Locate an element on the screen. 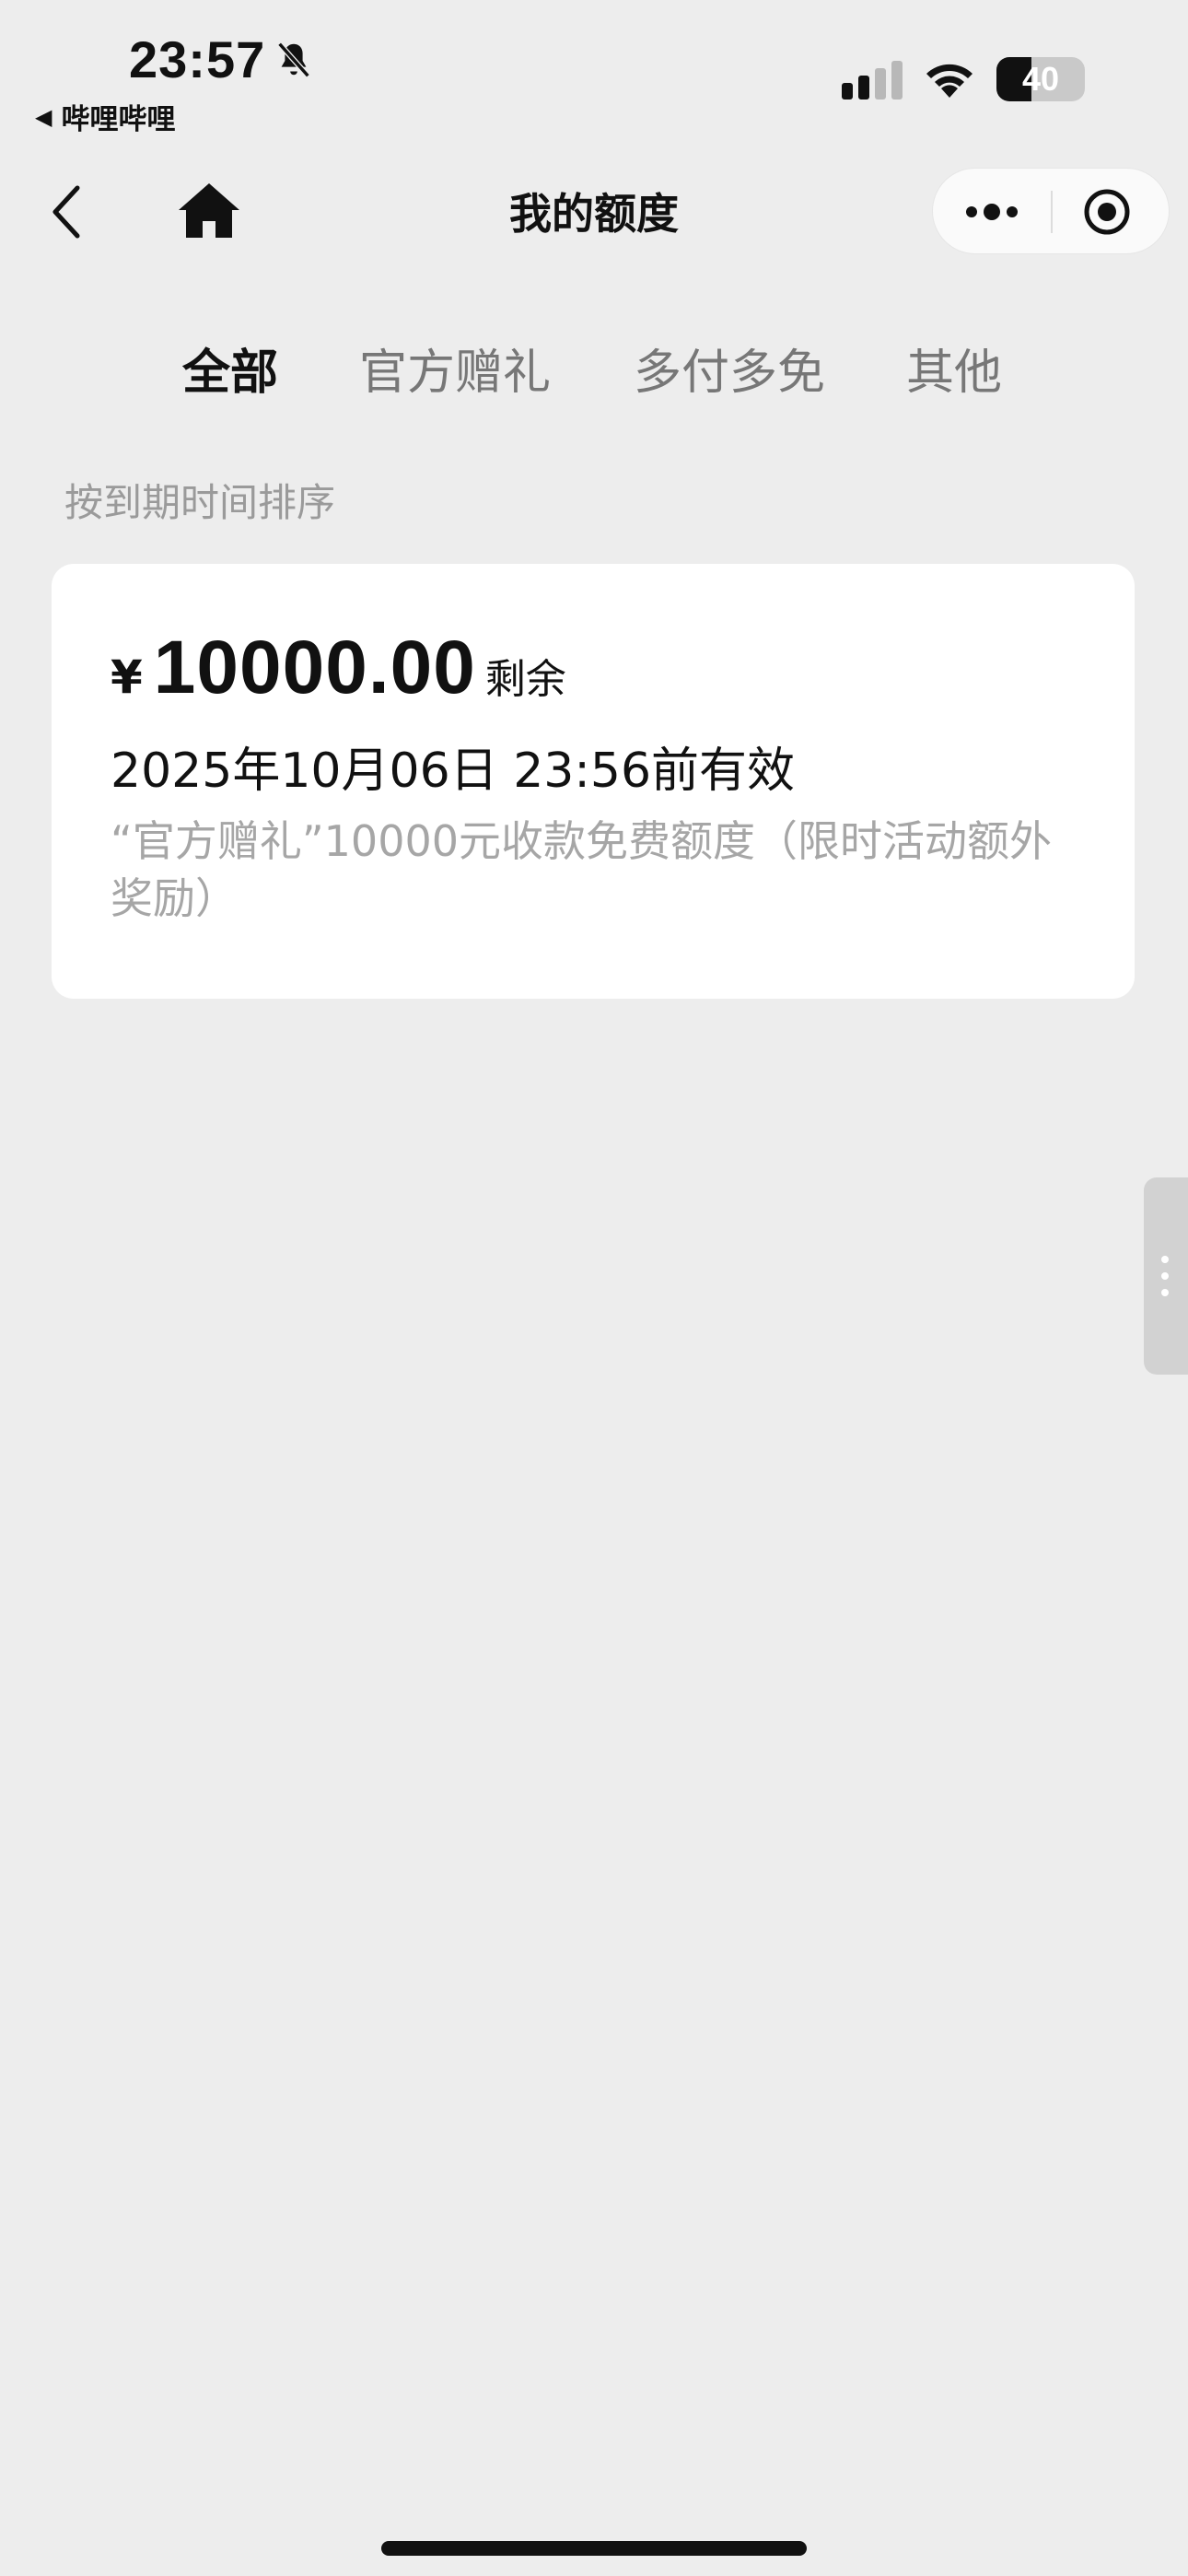 This screenshot has width=1188, height=2576. wifi-icon is located at coordinates (949, 81).